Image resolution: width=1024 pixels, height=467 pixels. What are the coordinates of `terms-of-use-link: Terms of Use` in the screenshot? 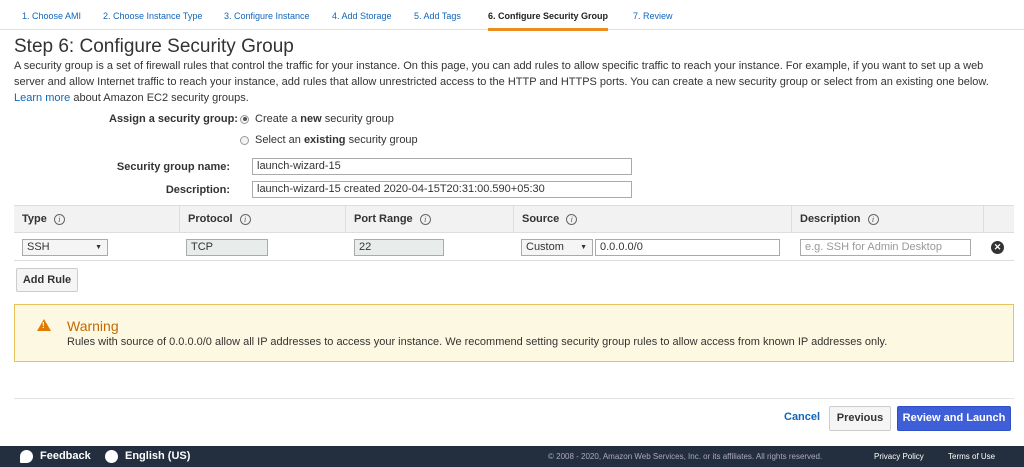 It's located at (971, 456).